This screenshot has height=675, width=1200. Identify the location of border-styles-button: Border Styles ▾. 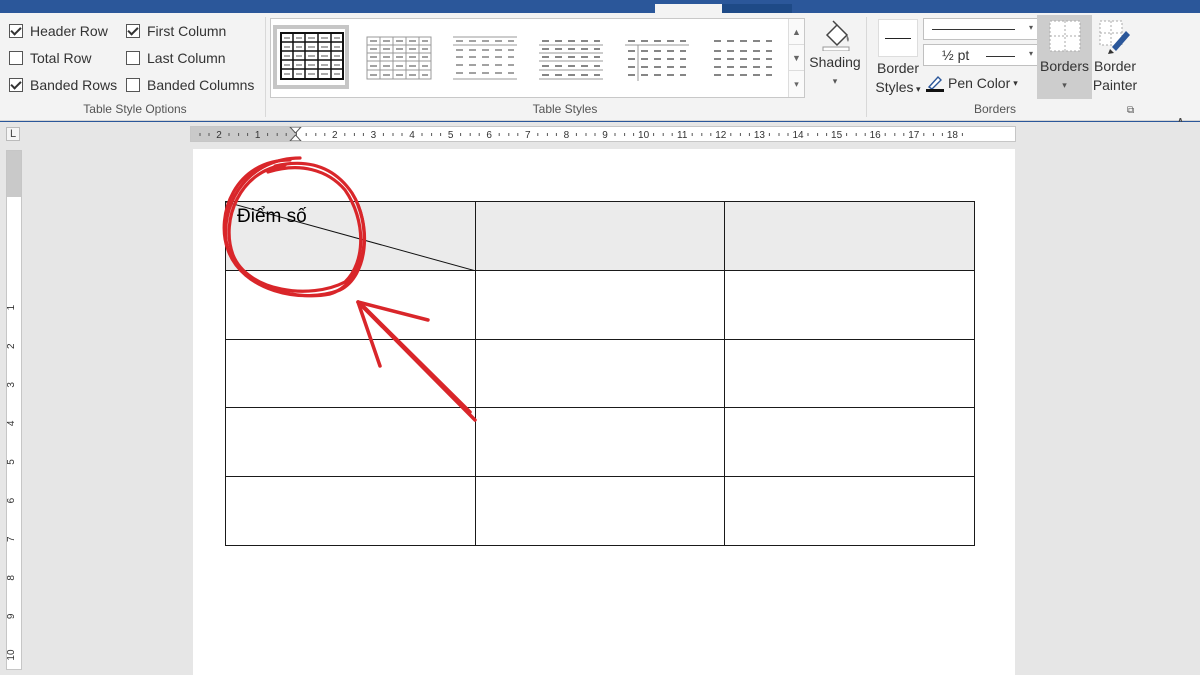
(898, 59).